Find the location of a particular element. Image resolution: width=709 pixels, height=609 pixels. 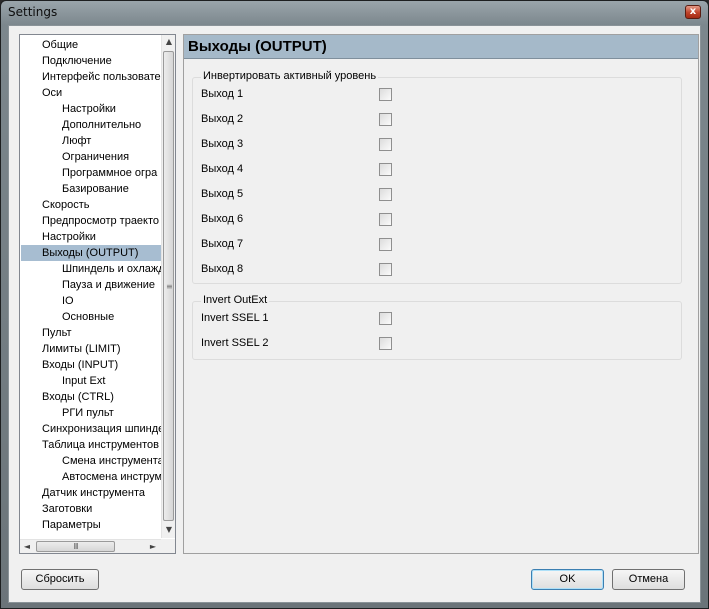

scroll-right-arrow-icon: ► is located at coordinates (153, 546).